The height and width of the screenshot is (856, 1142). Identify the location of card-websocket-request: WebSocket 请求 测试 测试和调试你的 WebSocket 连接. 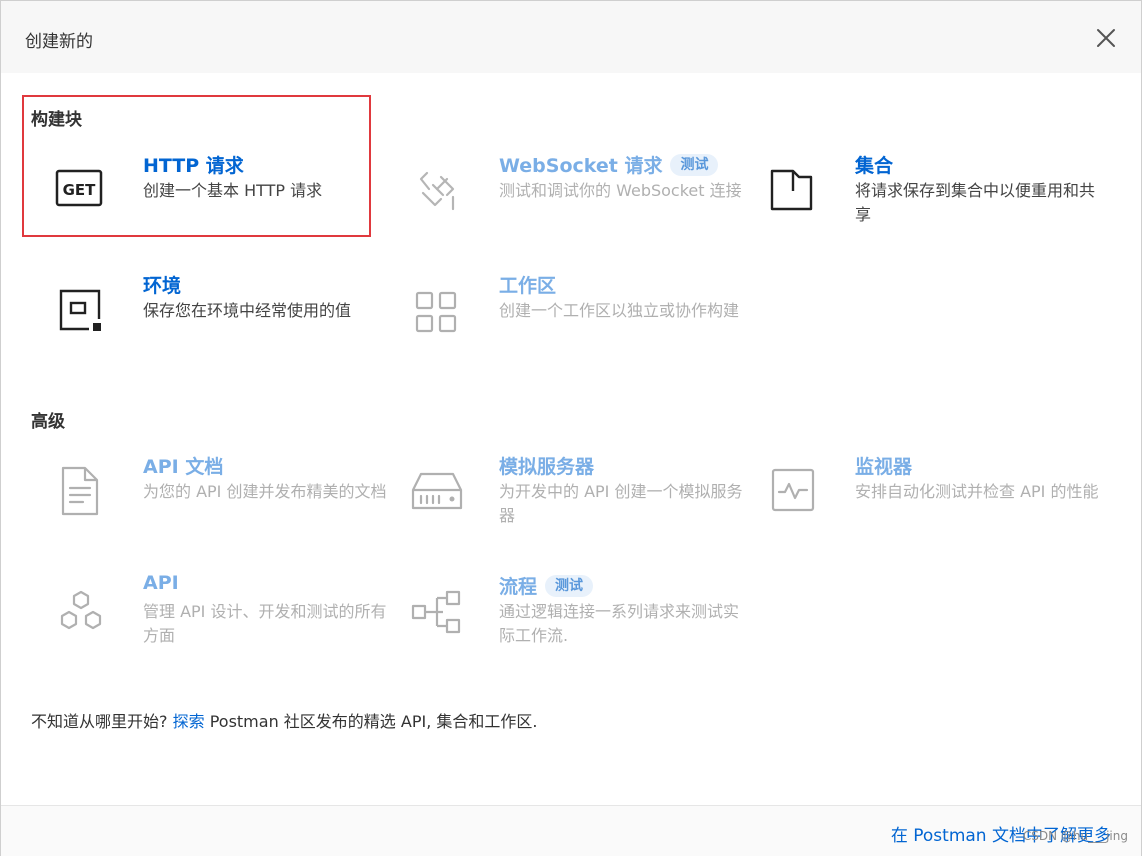
(560, 201).